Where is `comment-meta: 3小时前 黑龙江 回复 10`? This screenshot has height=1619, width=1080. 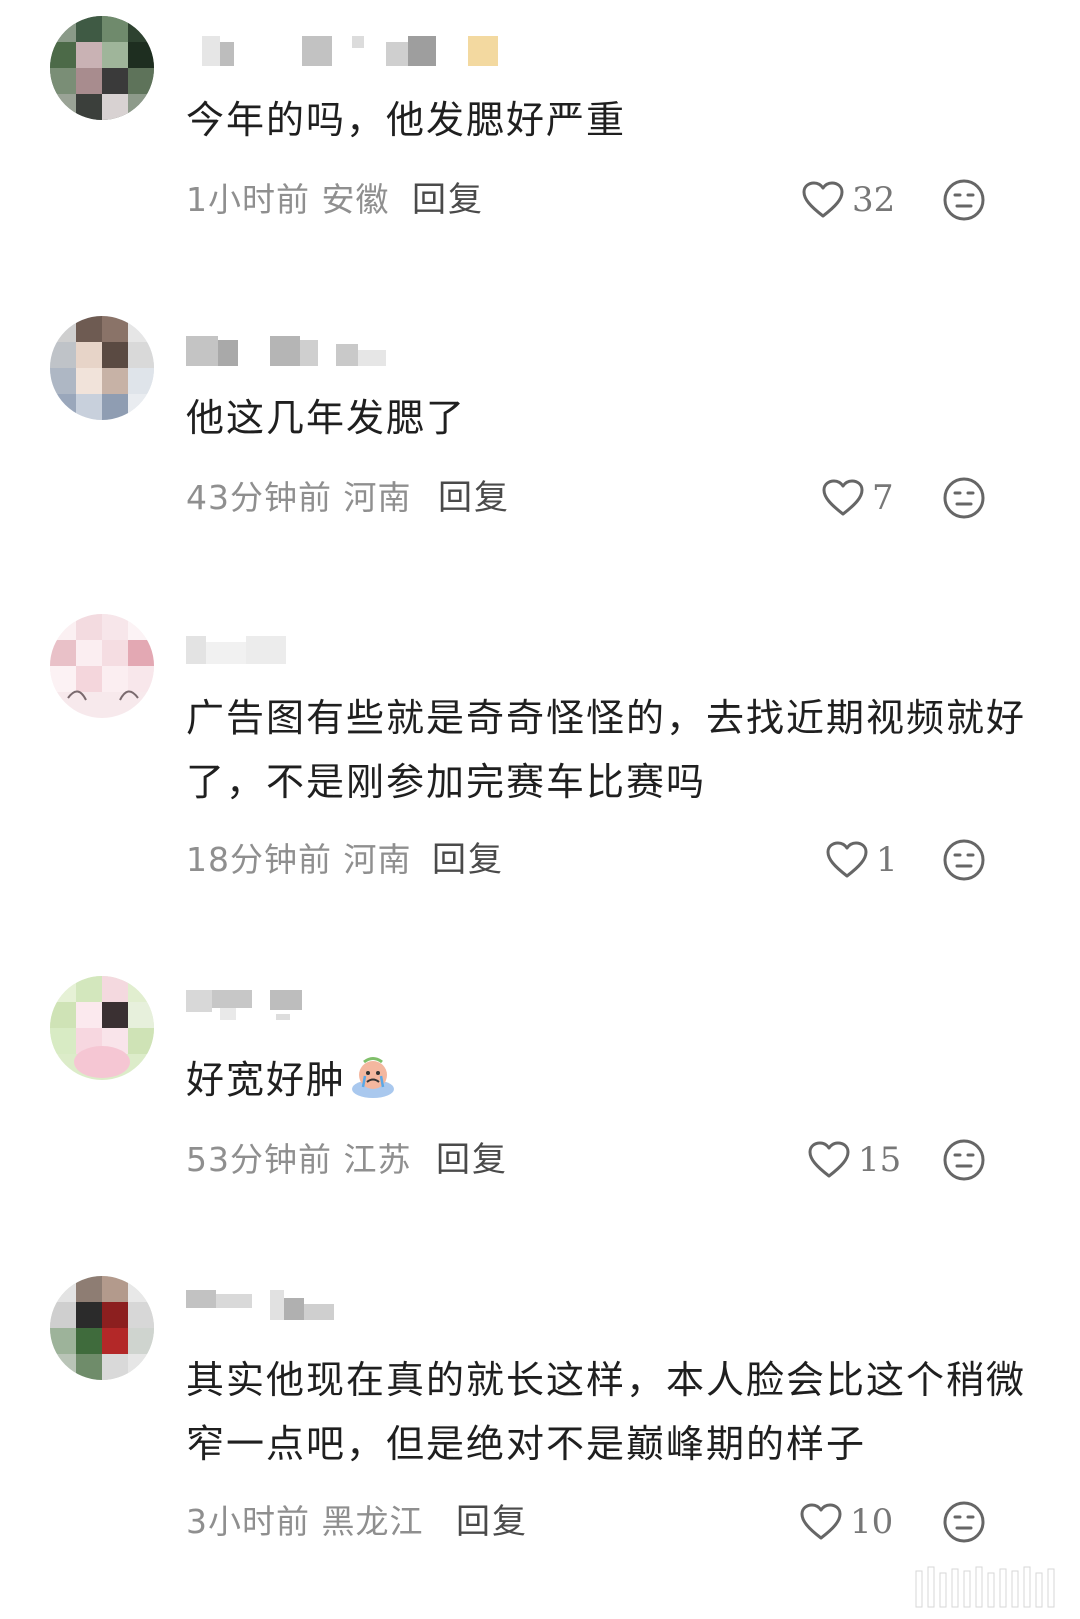
comment-meta: 3小时前 黑龙江 回复 10 is located at coordinates (616, 1522).